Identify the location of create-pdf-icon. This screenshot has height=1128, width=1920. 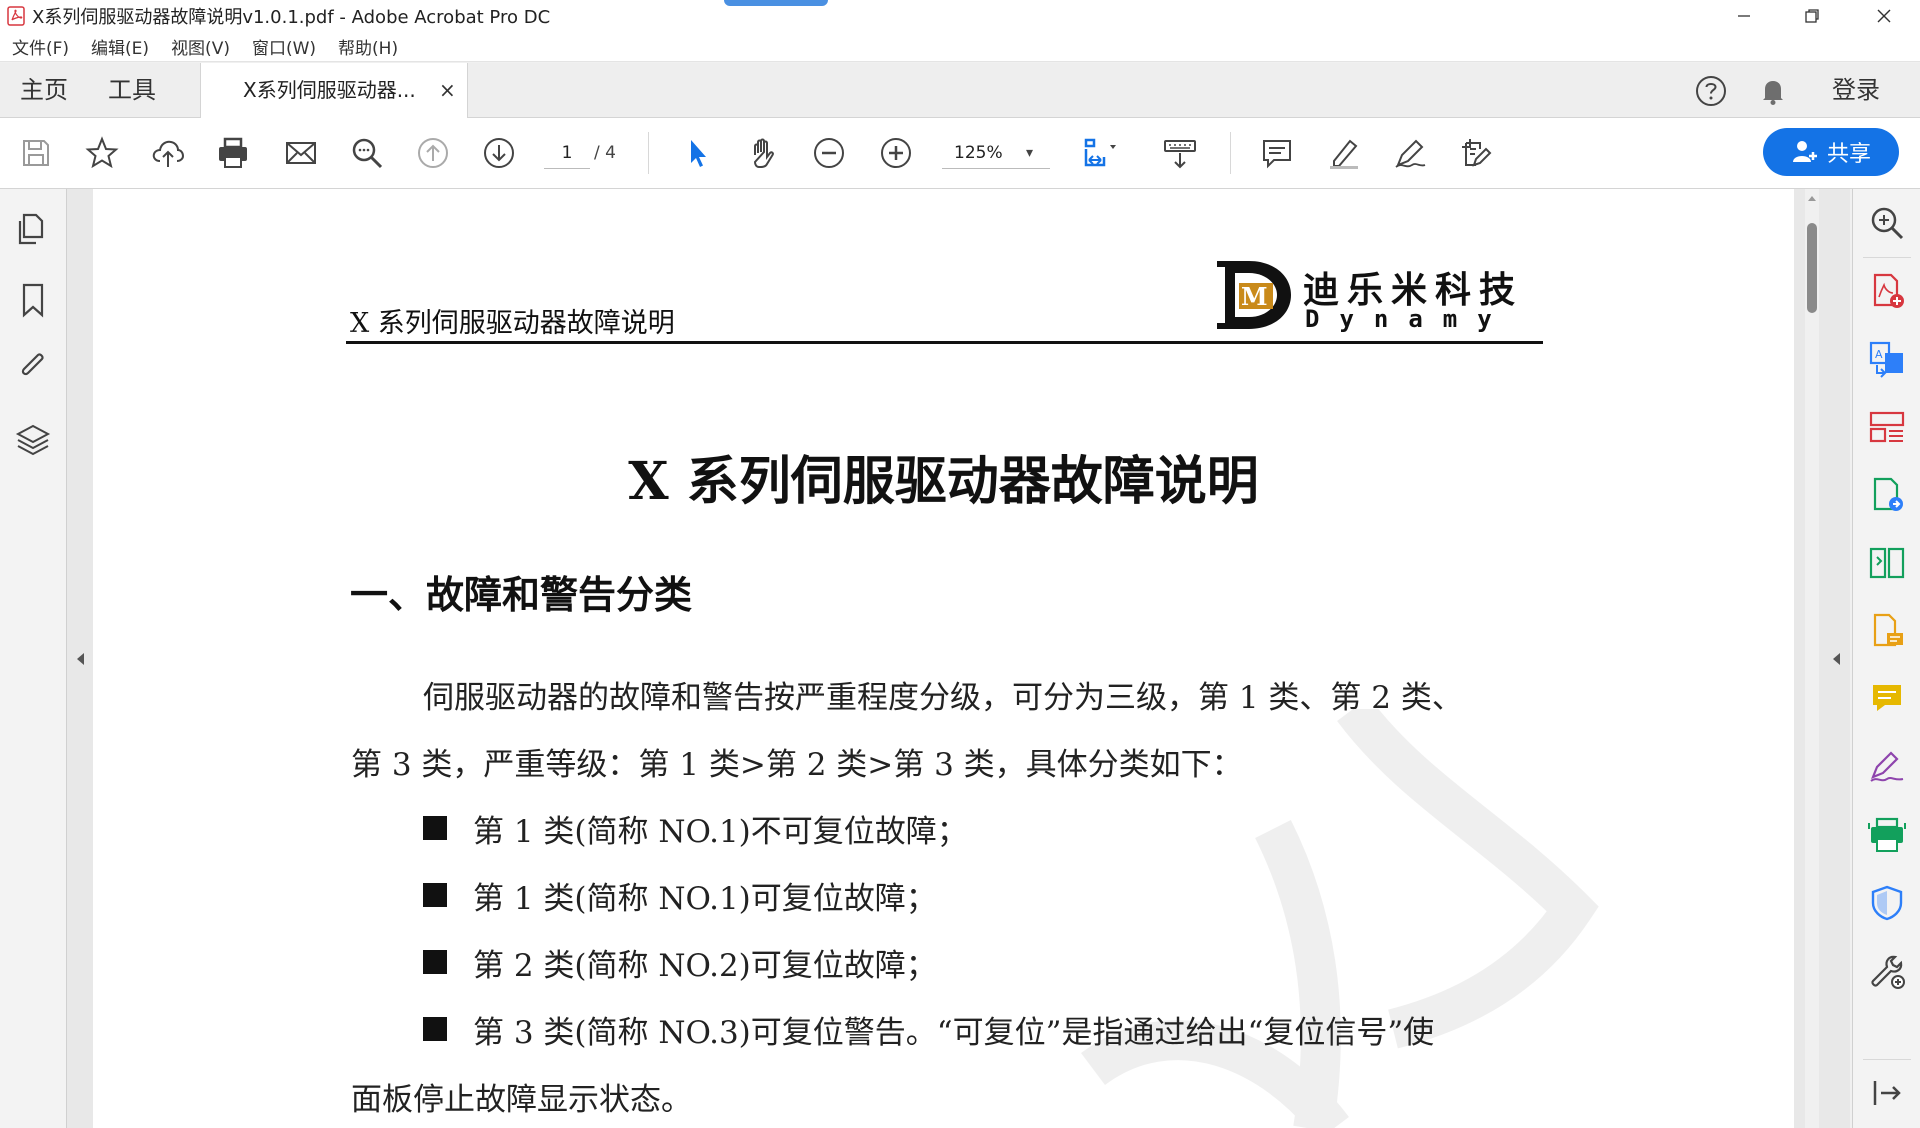
(1887, 291).